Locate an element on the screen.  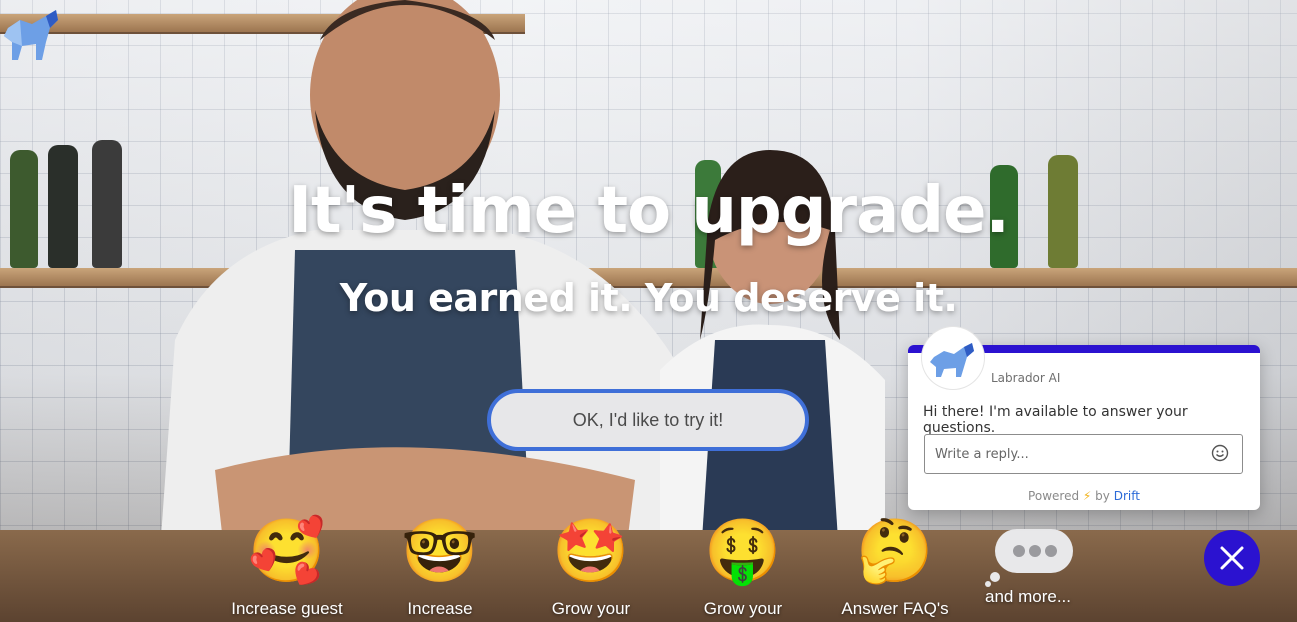
feature-label: Increase is located at coordinates (440, 608).